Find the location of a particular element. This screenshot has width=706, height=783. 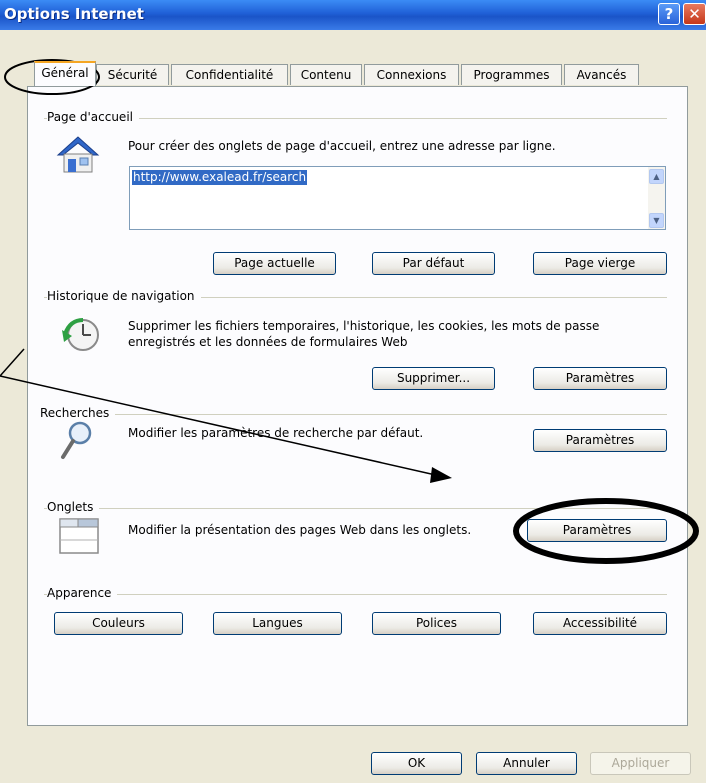

blank-page-button: Page vierge is located at coordinates (600, 263).